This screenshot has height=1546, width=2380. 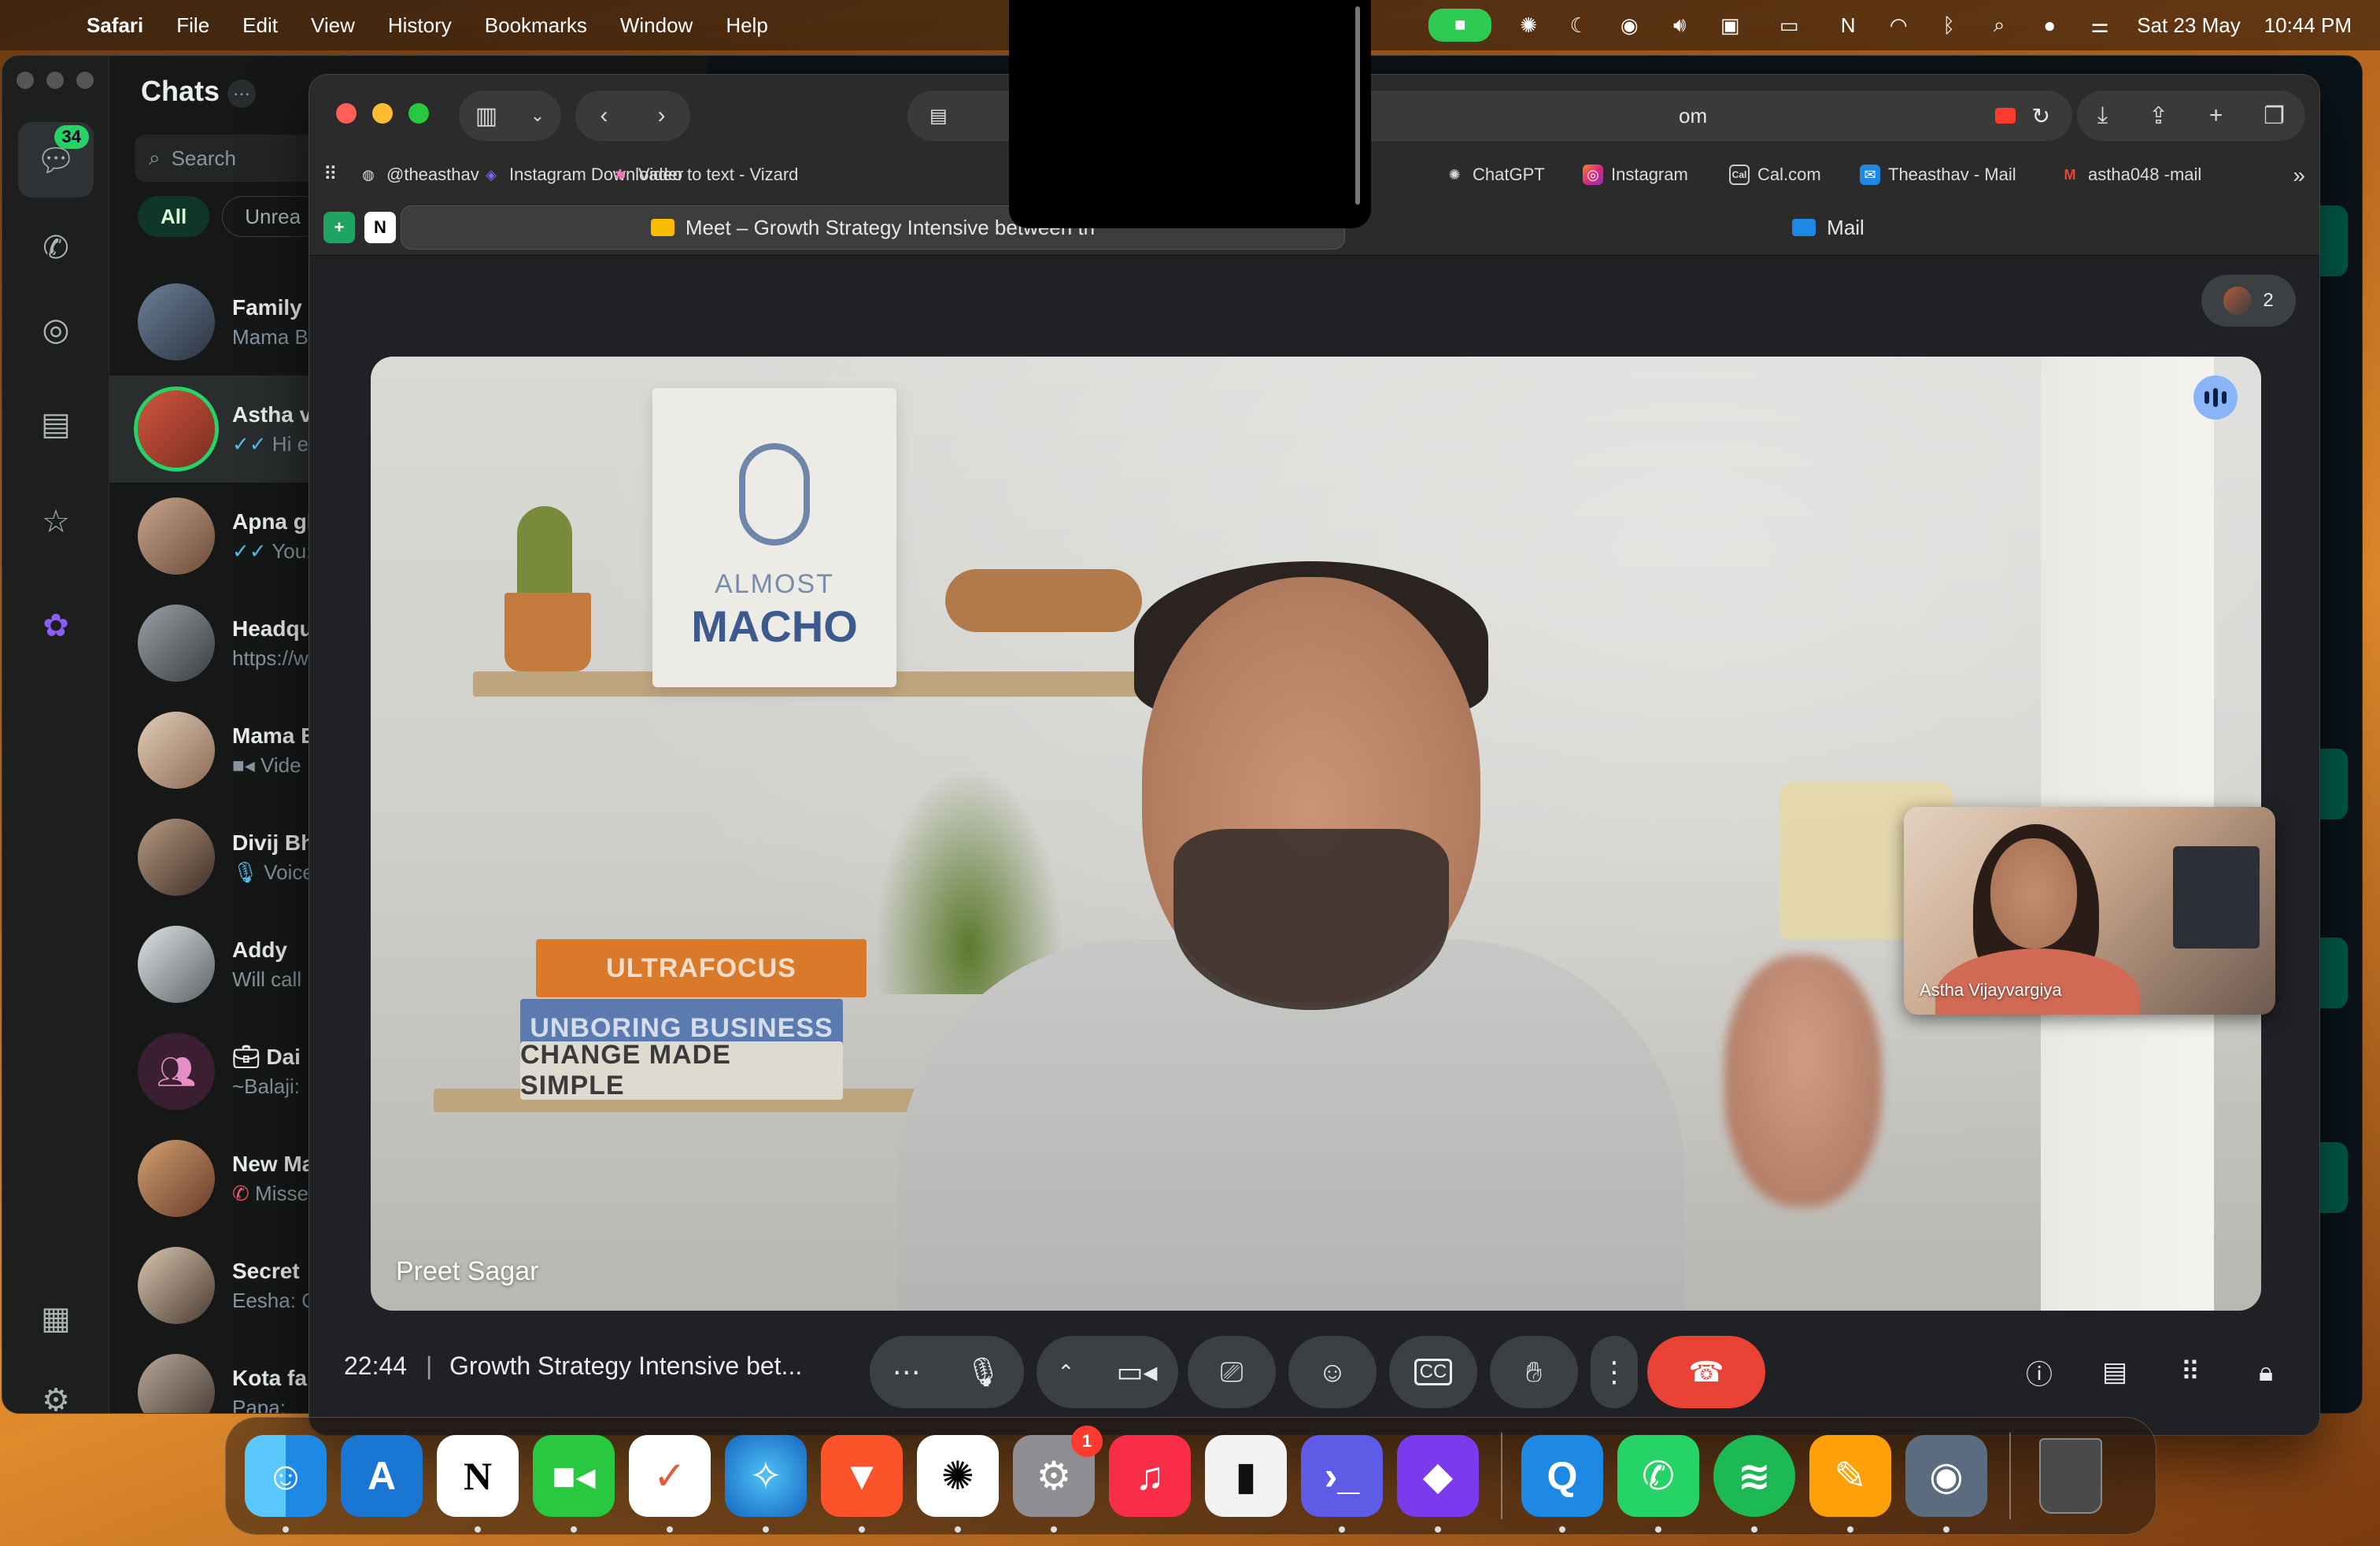 What do you see at coordinates (1311, 919) in the screenshot?
I see `video-person-beard` at bounding box center [1311, 919].